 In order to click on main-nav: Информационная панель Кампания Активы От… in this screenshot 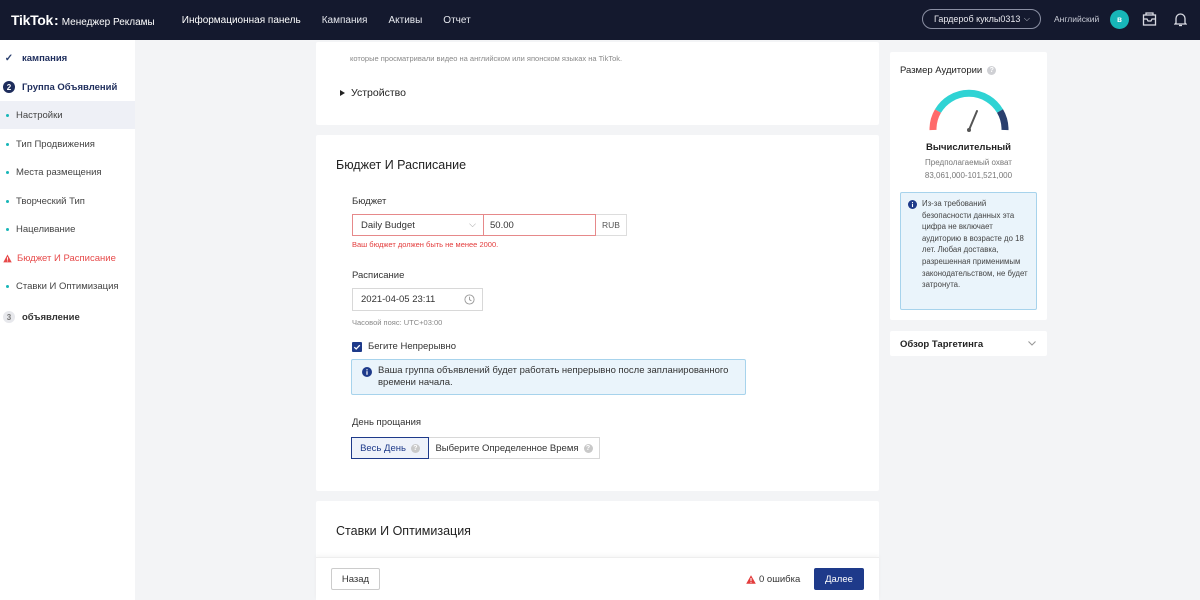, I will do `click(337, 20)`.